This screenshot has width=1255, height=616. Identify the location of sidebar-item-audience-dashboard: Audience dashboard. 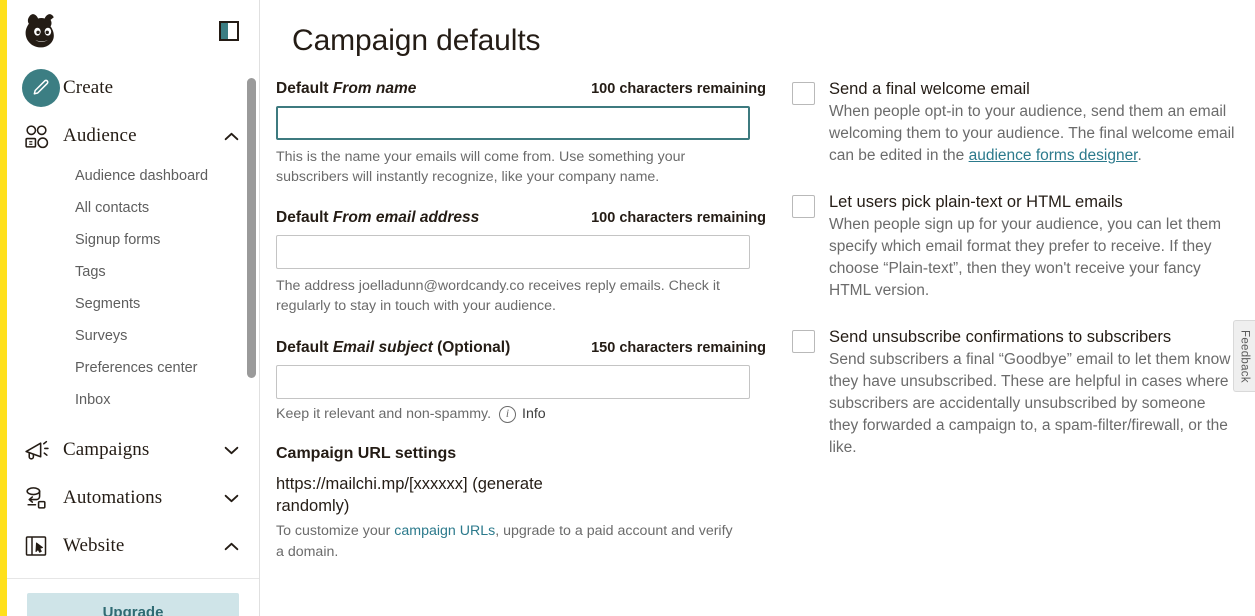
(133, 176).